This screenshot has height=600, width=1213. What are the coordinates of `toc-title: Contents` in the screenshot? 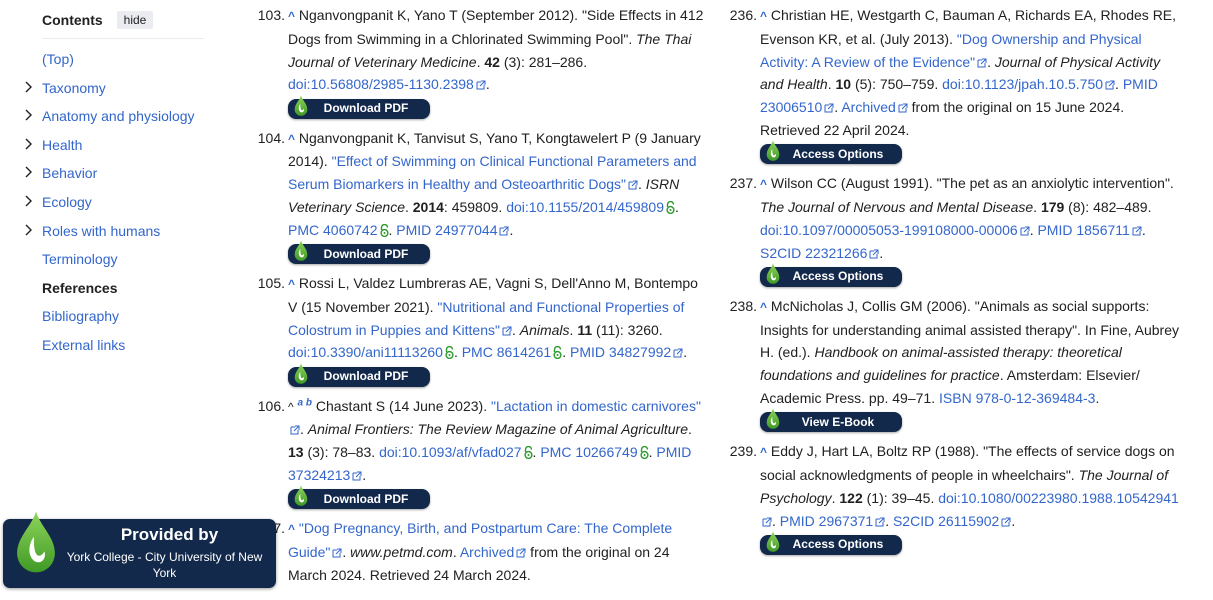 It's located at (72, 20).